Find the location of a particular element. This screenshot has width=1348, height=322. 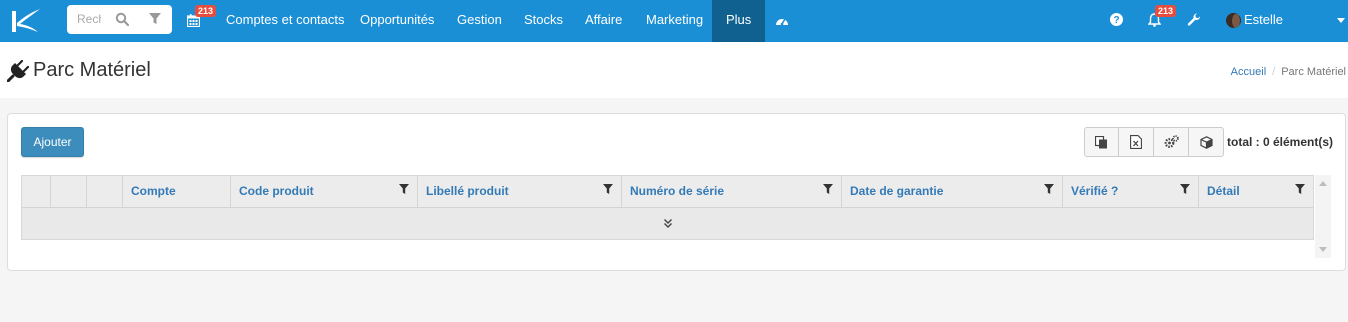

plug-icon is located at coordinates (18, 71).